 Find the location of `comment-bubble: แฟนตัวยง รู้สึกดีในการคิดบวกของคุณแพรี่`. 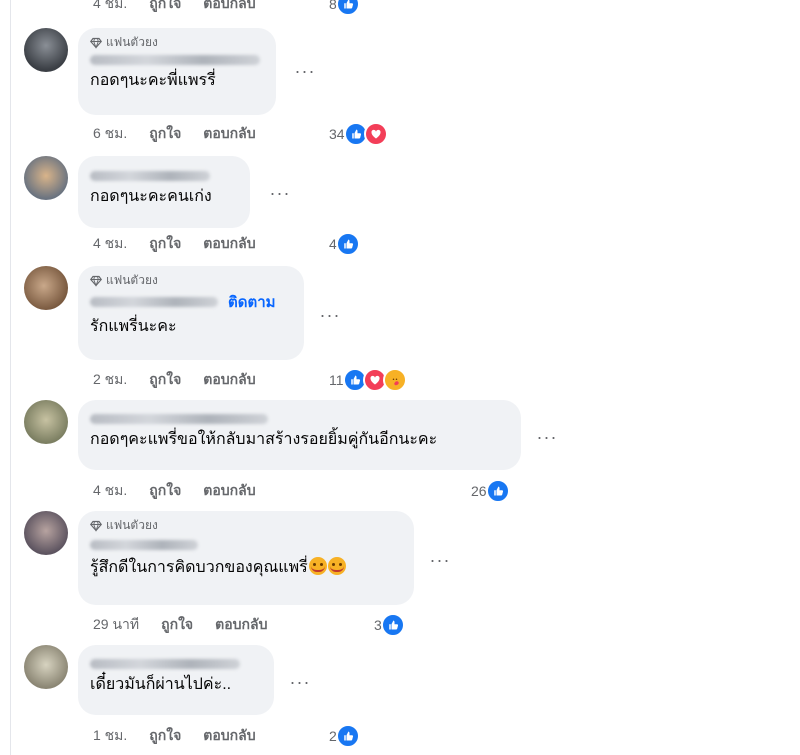

comment-bubble: แฟนตัวยง รู้สึกดีในการคิดบวกของคุณแพรี่ is located at coordinates (246, 558).